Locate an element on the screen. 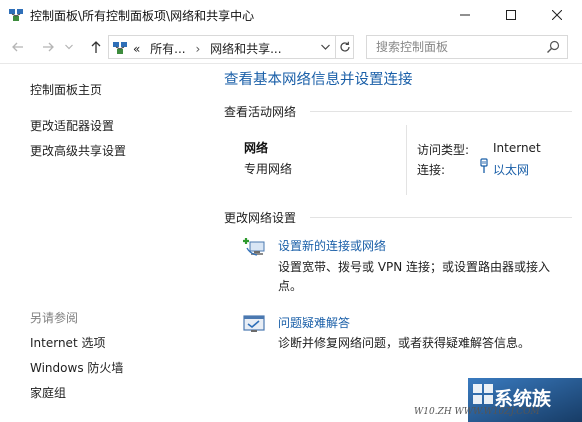  maximize-button is located at coordinates (511, 15).